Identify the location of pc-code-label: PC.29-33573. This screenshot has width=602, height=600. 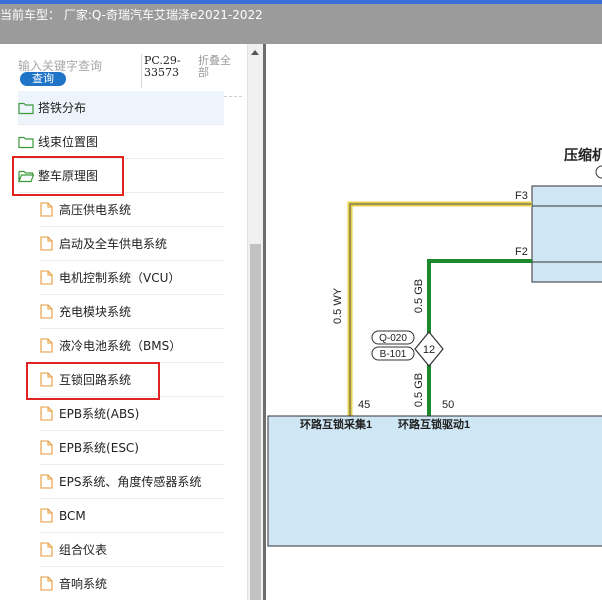
(162, 66).